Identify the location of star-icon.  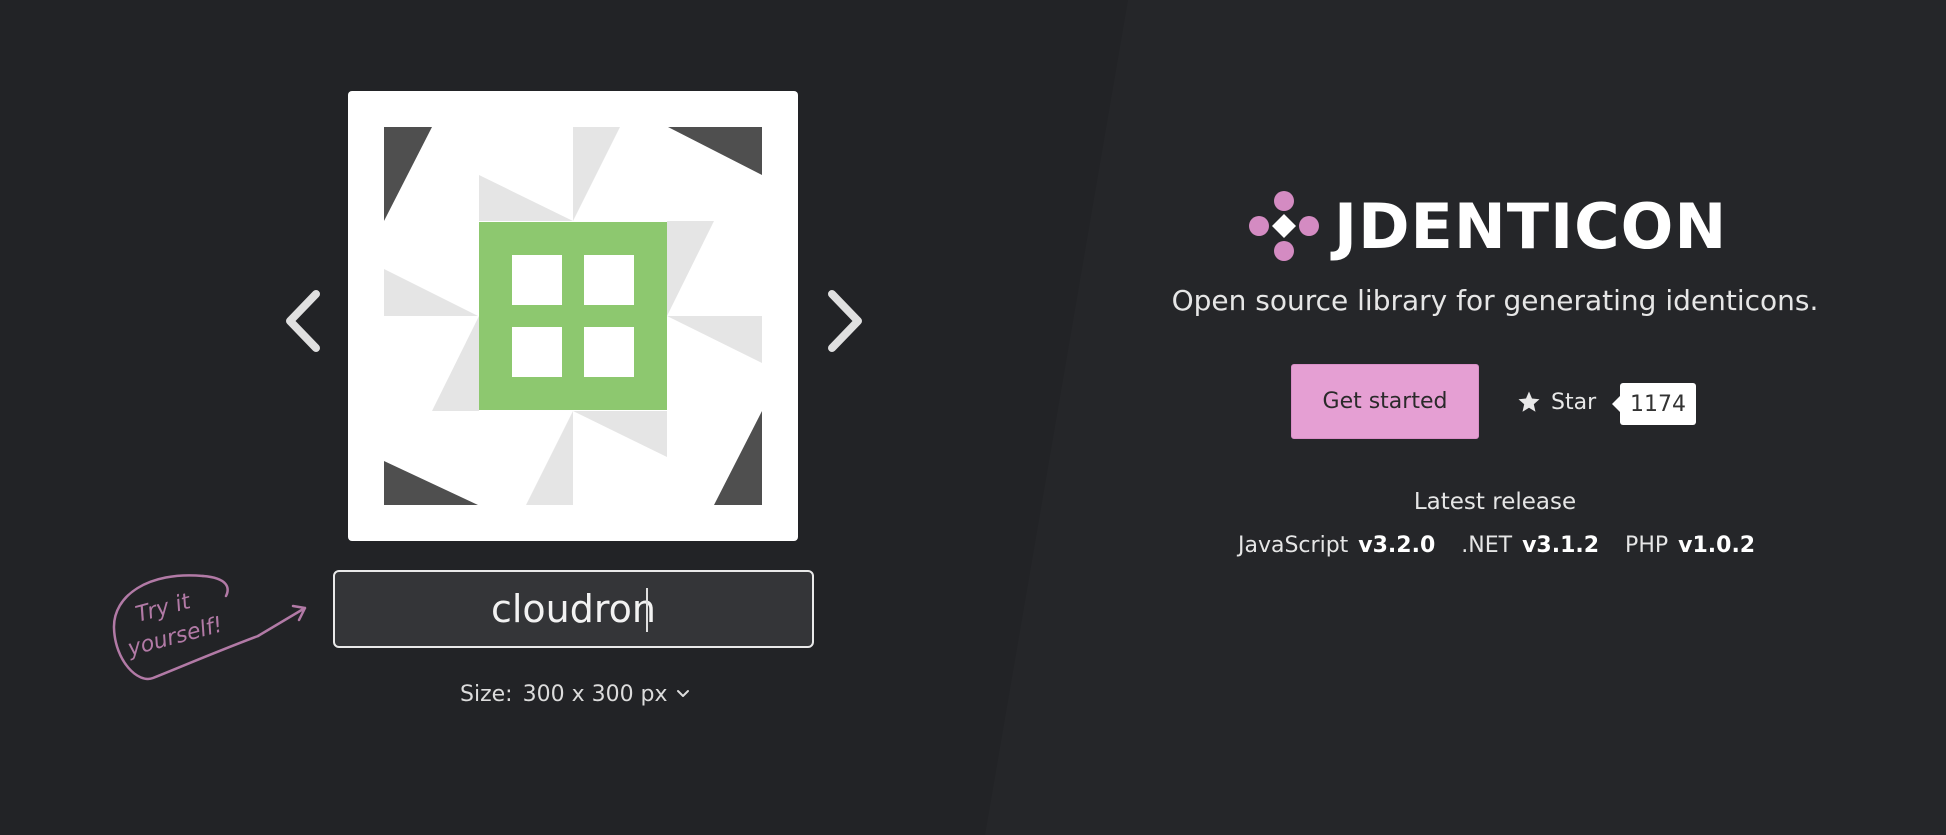
(1529, 401).